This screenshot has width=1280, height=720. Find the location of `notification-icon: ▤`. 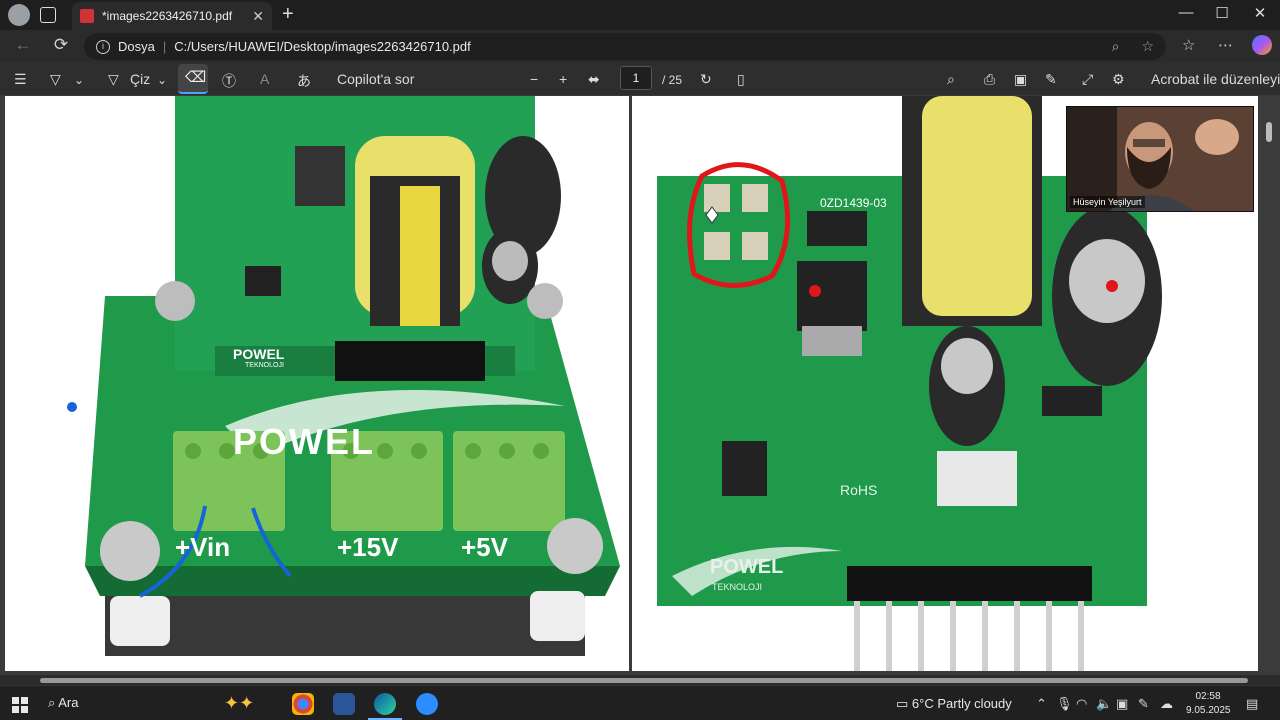

notification-icon: ▤ is located at coordinates (1252, 704).